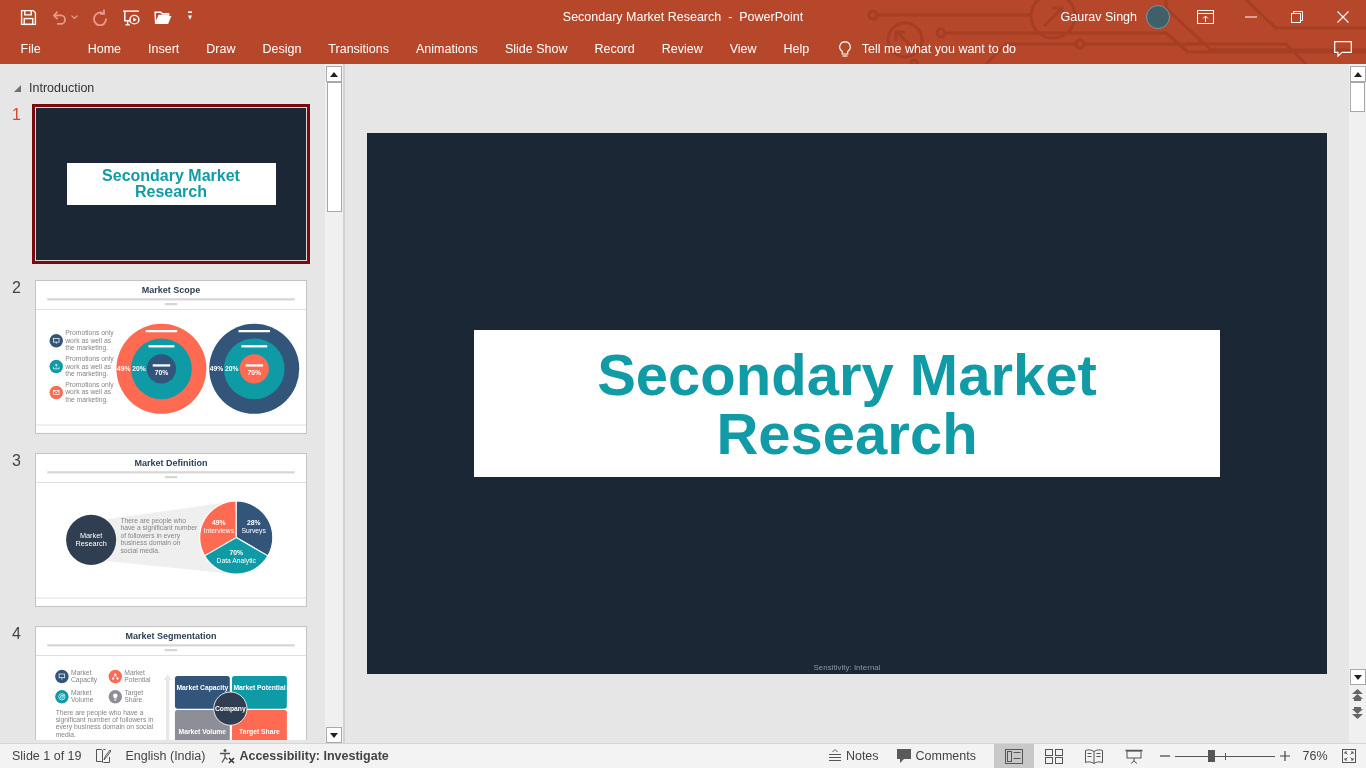  I want to click on sensitivity-label: Sensitivity: Internal, so click(847, 667).